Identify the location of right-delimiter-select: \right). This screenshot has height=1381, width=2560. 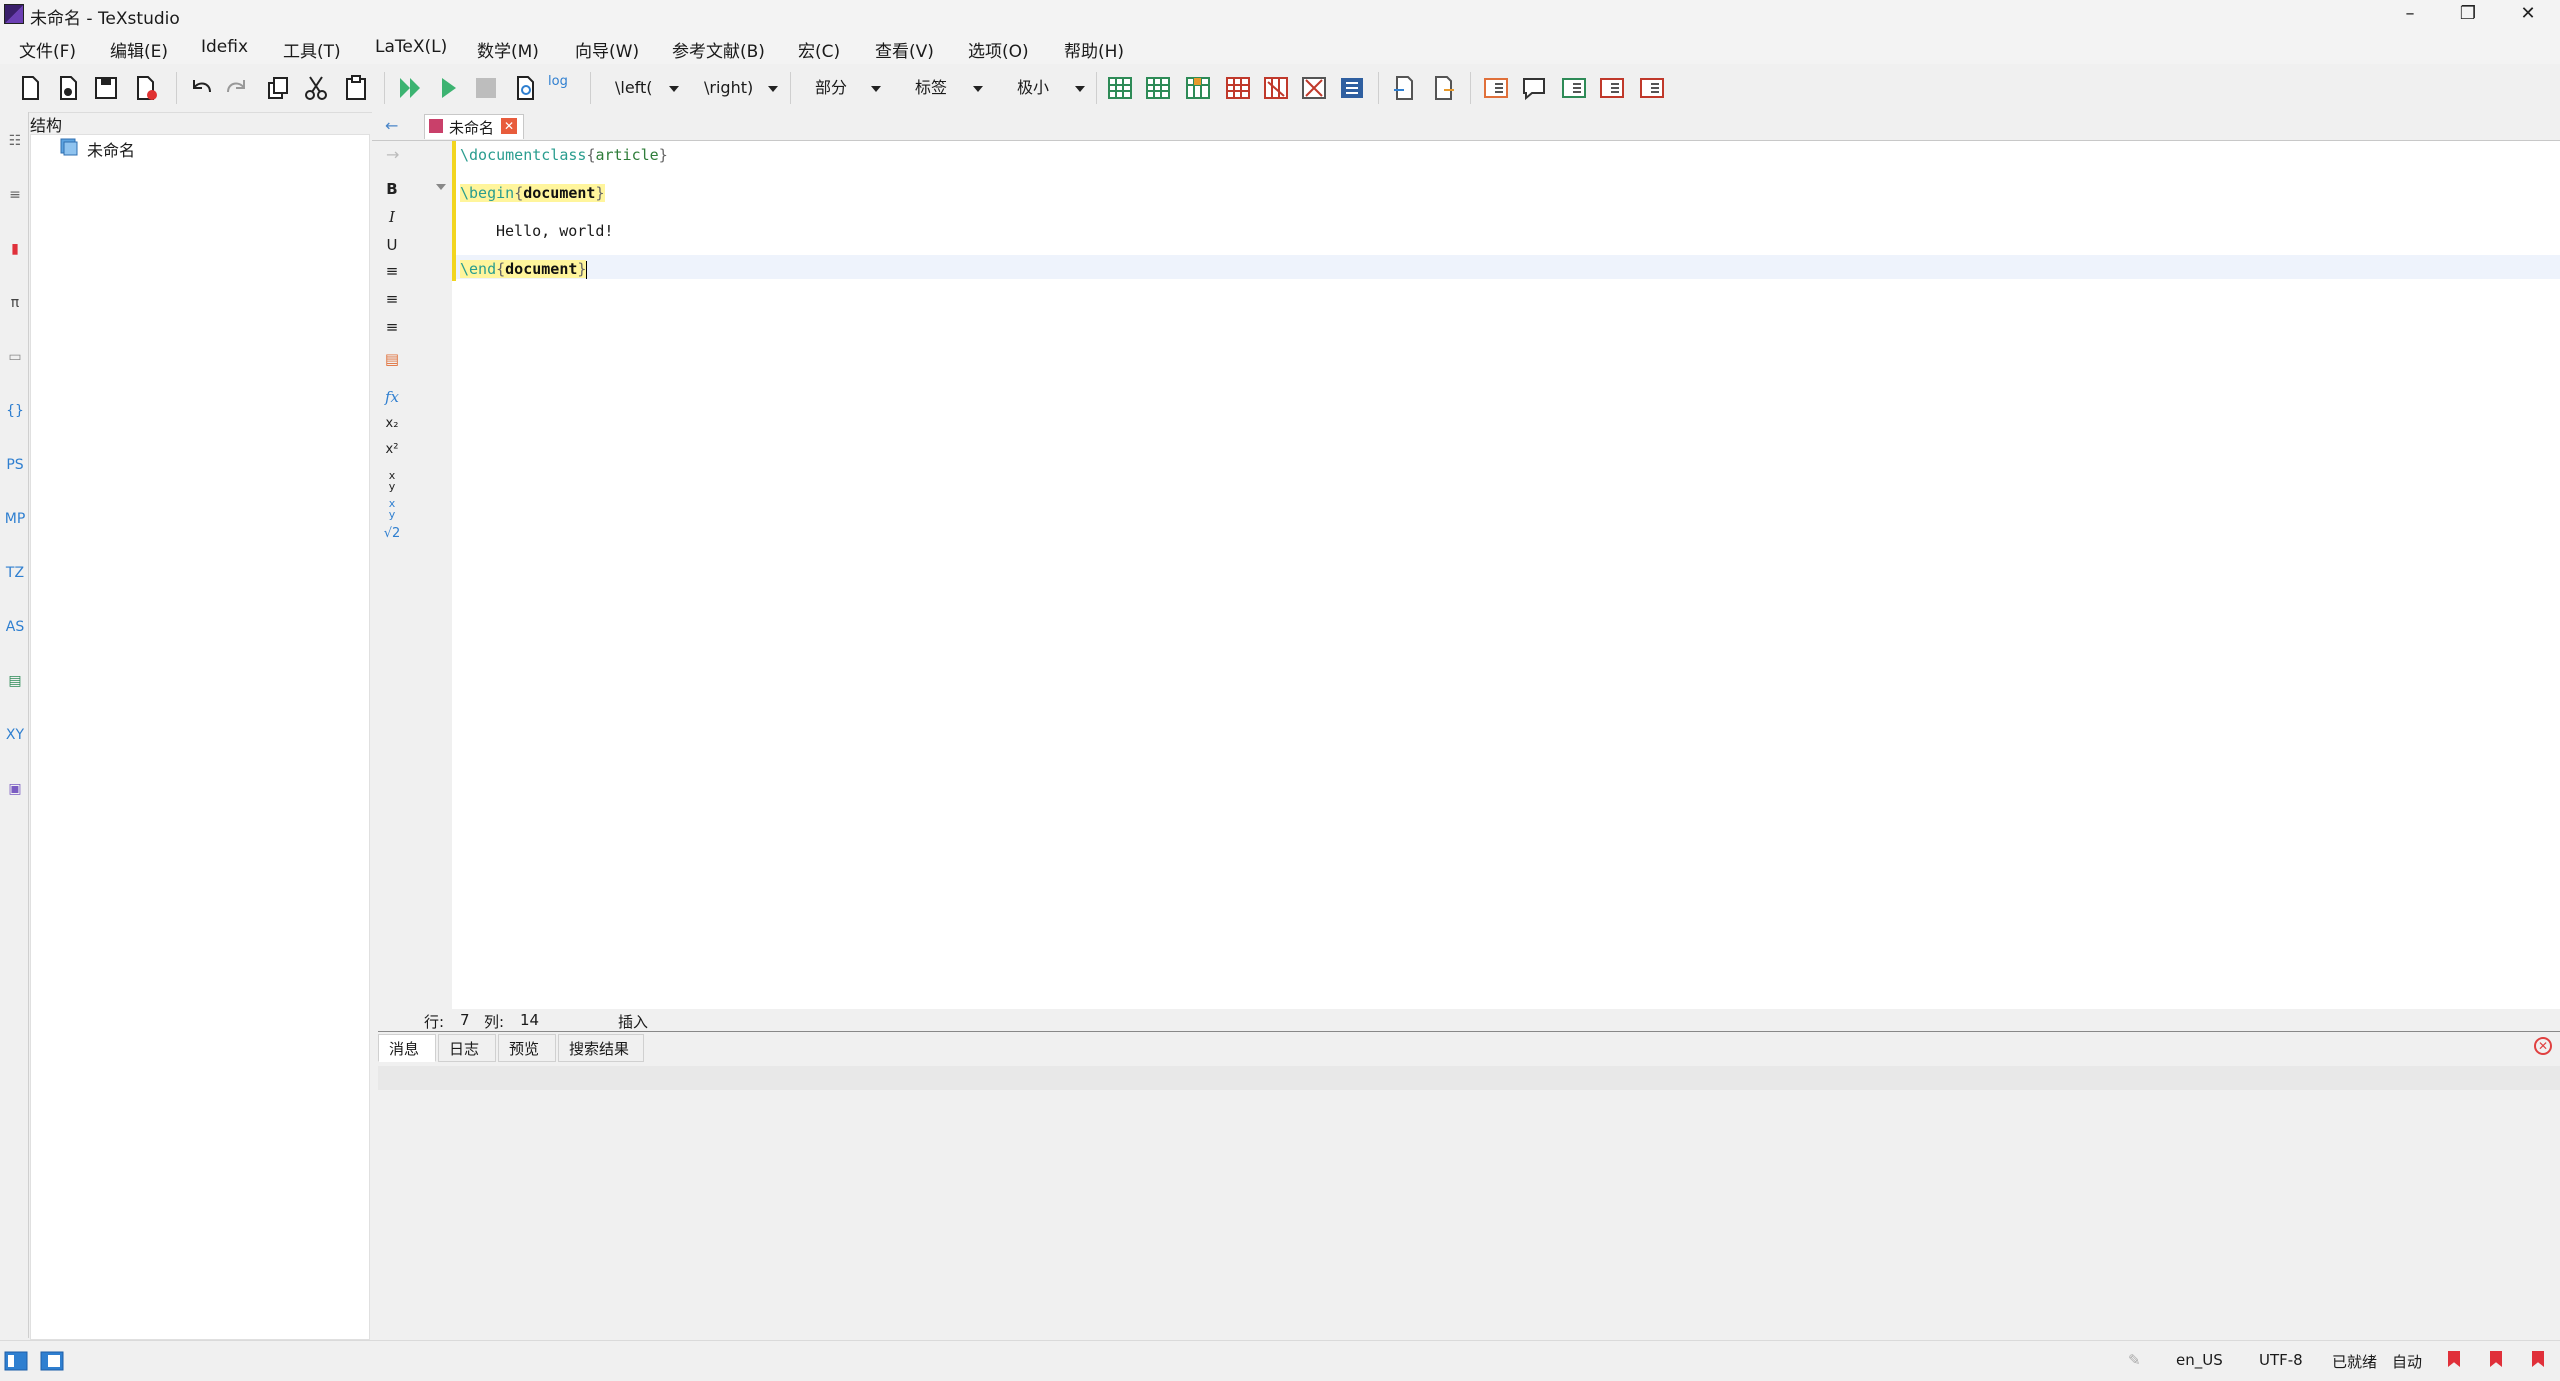
(741, 88).